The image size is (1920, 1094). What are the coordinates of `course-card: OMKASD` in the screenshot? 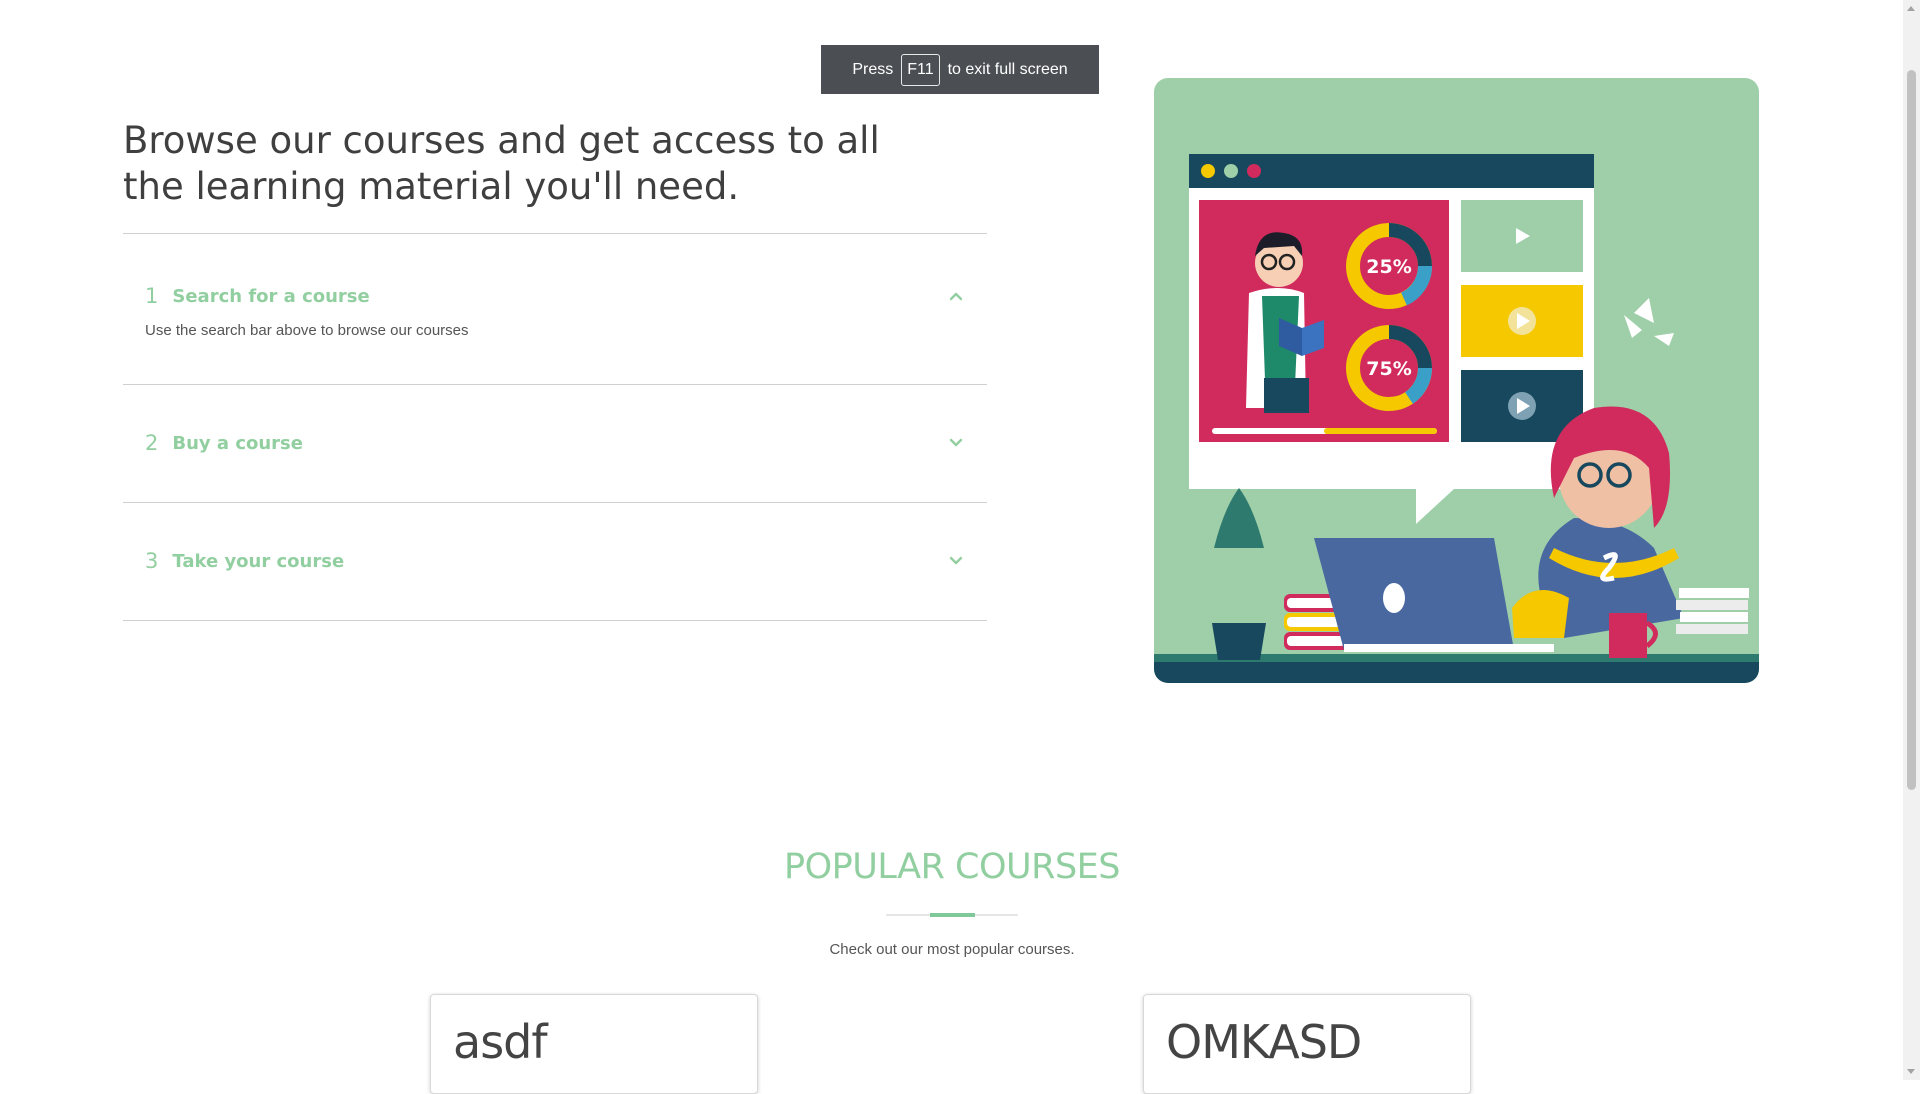 It's located at (1307, 1044).